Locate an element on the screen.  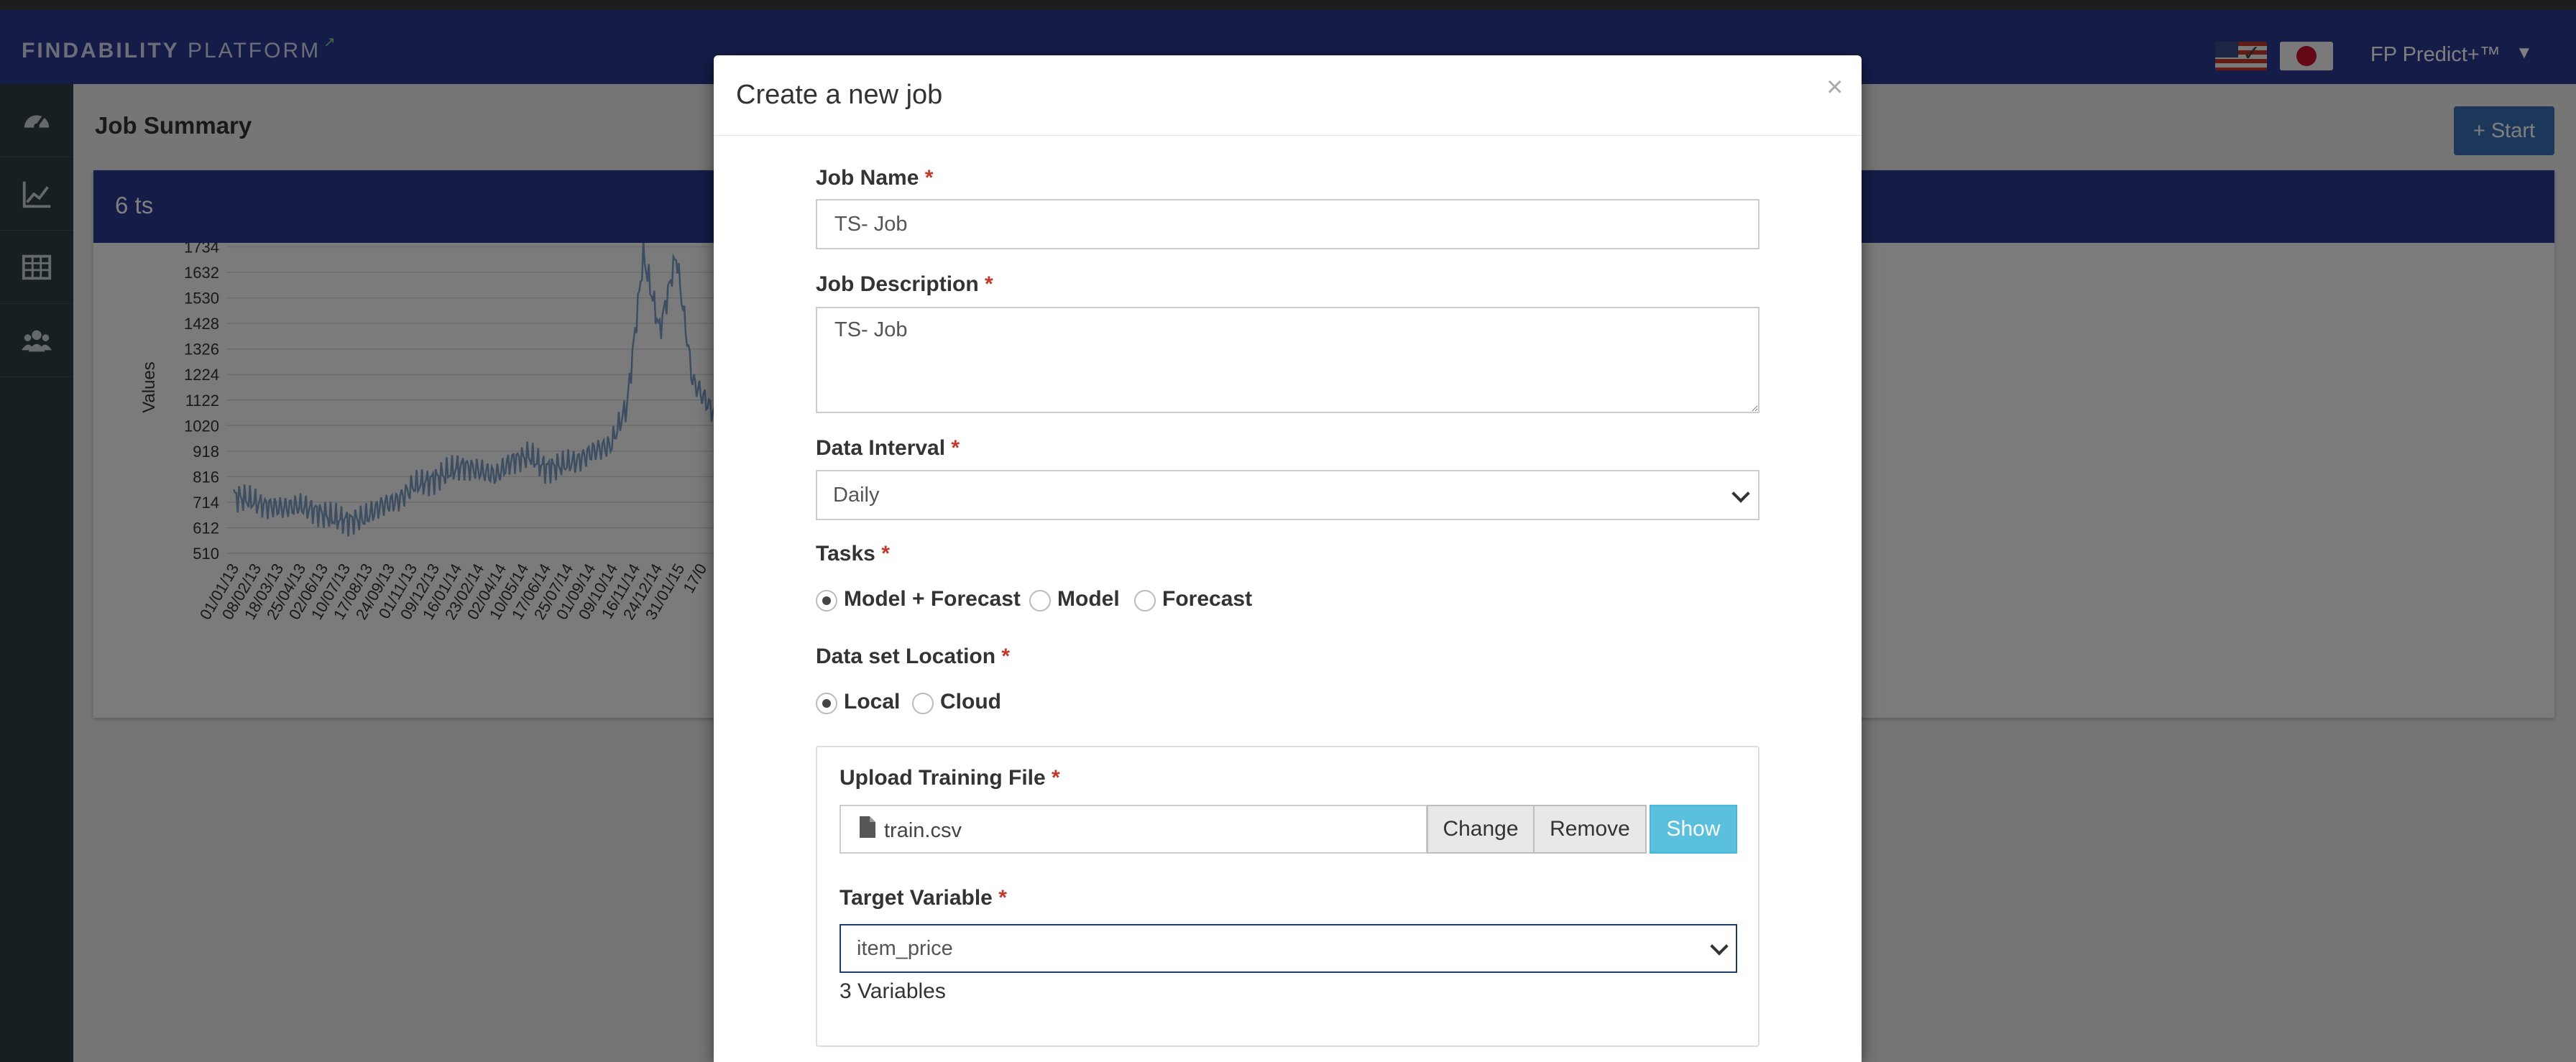
target-variable-select: item_price is located at coordinates (1288, 949).